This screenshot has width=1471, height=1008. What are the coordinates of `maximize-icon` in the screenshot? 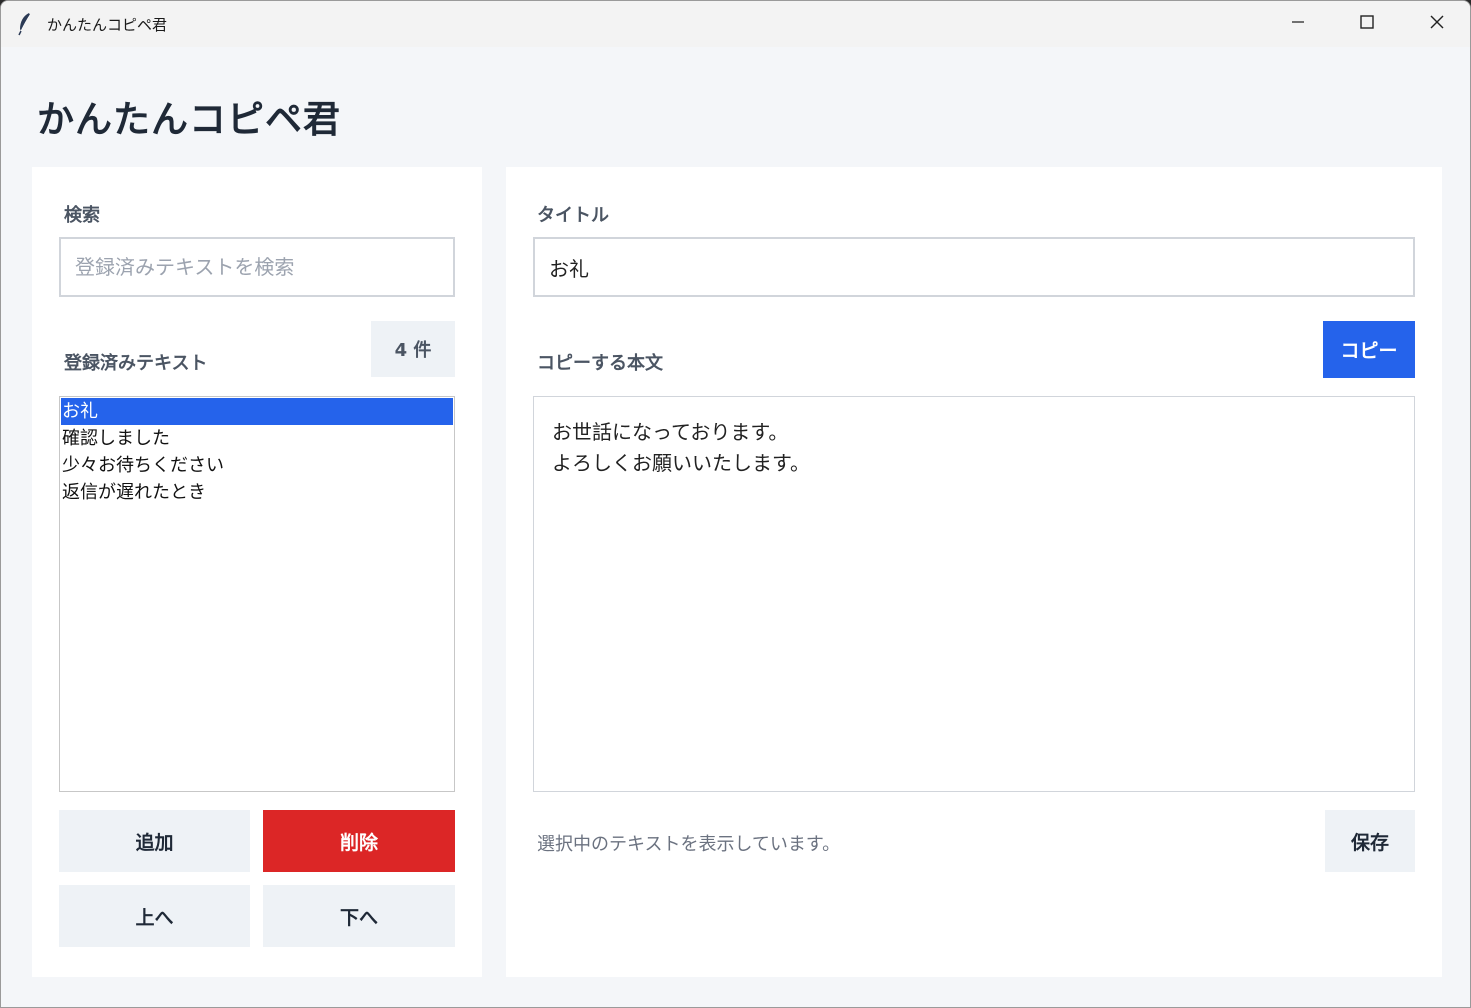 It's located at (1367, 24).